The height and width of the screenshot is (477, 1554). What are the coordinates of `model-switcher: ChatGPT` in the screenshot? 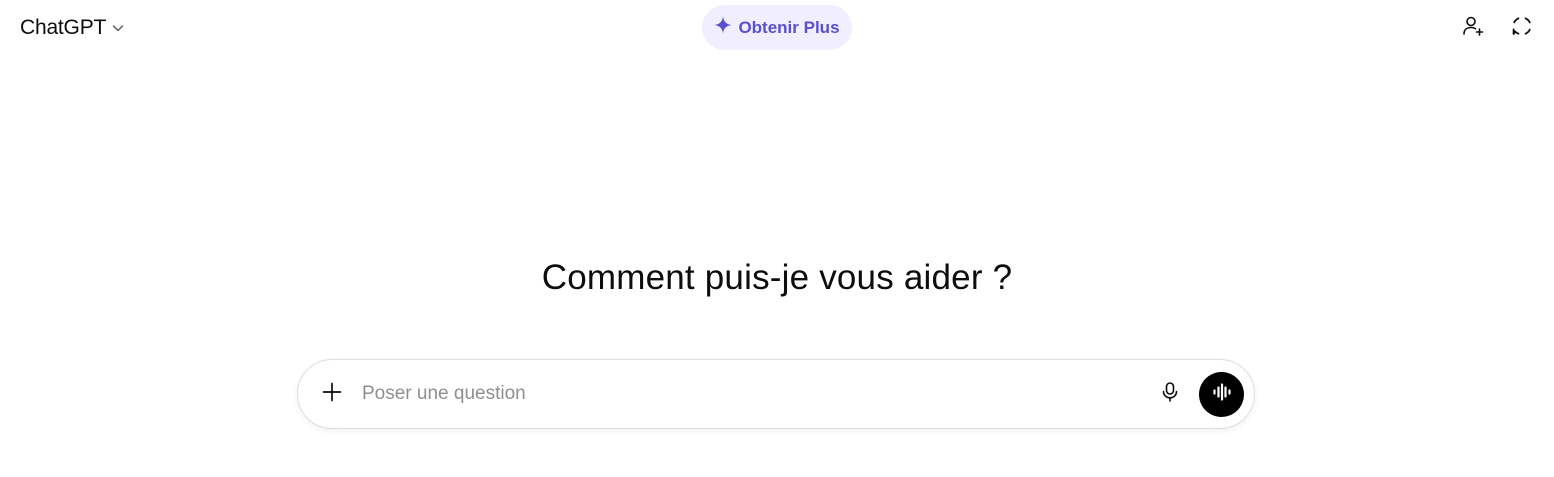 It's located at (73, 28).